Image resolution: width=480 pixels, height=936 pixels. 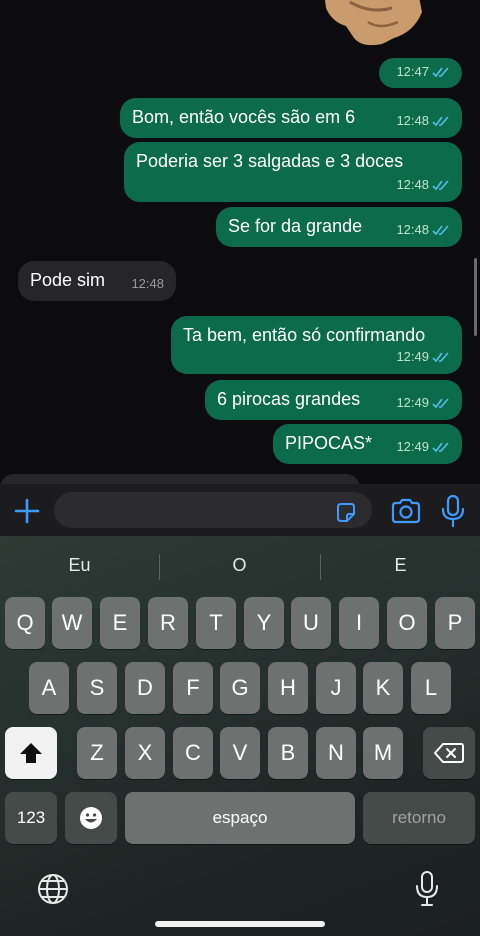 What do you see at coordinates (346, 513) in the screenshot?
I see `sticker-icon` at bounding box center [346, 513].